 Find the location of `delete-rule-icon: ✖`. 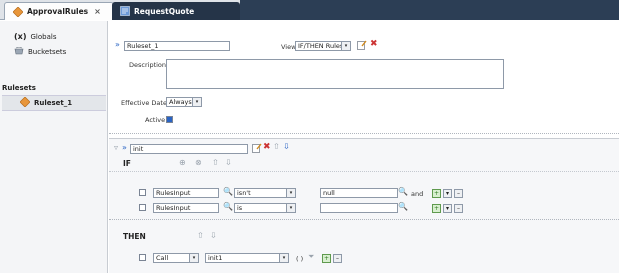

delete-rule-icon: ✖ is located at coordinates (267, 147).